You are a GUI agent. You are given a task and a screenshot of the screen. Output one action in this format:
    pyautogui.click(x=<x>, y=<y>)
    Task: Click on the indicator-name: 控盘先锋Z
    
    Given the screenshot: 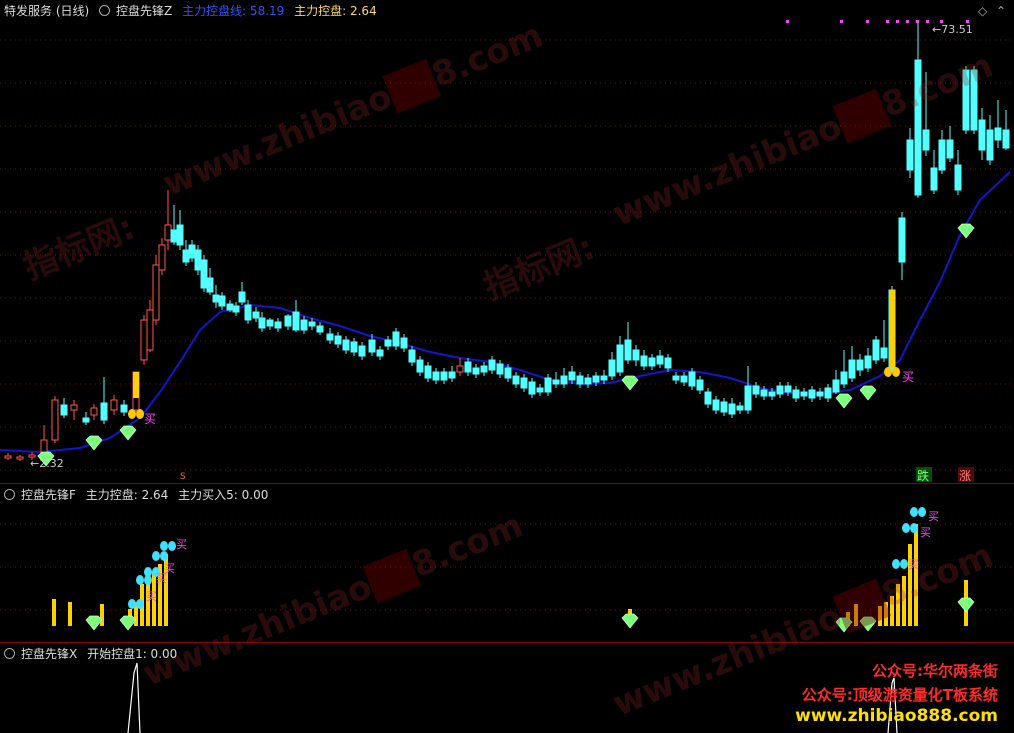 What is the action you would take?
    pyautogui.click(x=144, y=11)
    